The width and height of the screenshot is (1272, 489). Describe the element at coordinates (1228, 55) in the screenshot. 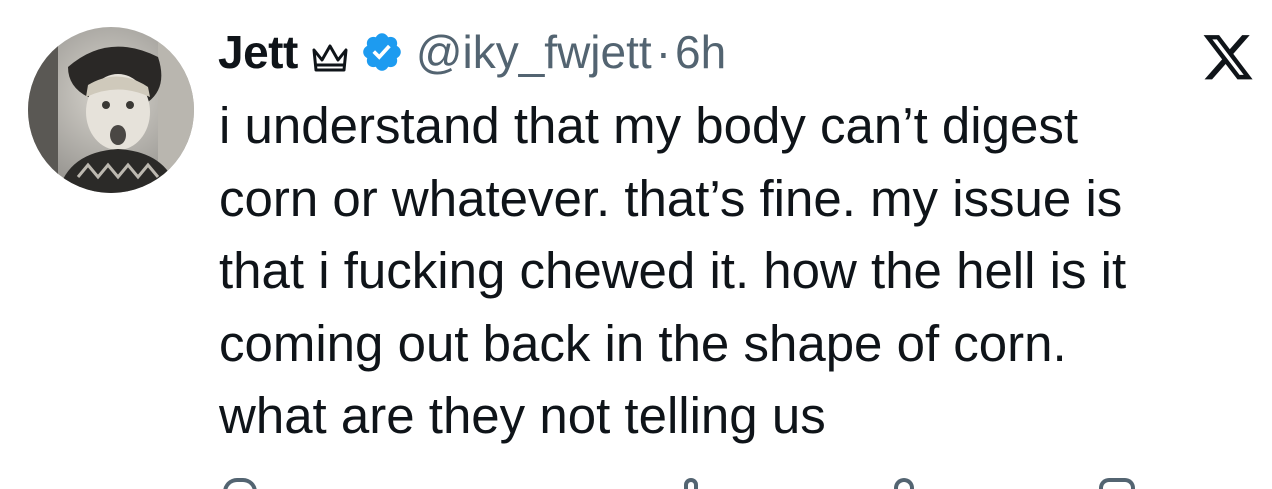

I see `x-logo-icon` at that location.